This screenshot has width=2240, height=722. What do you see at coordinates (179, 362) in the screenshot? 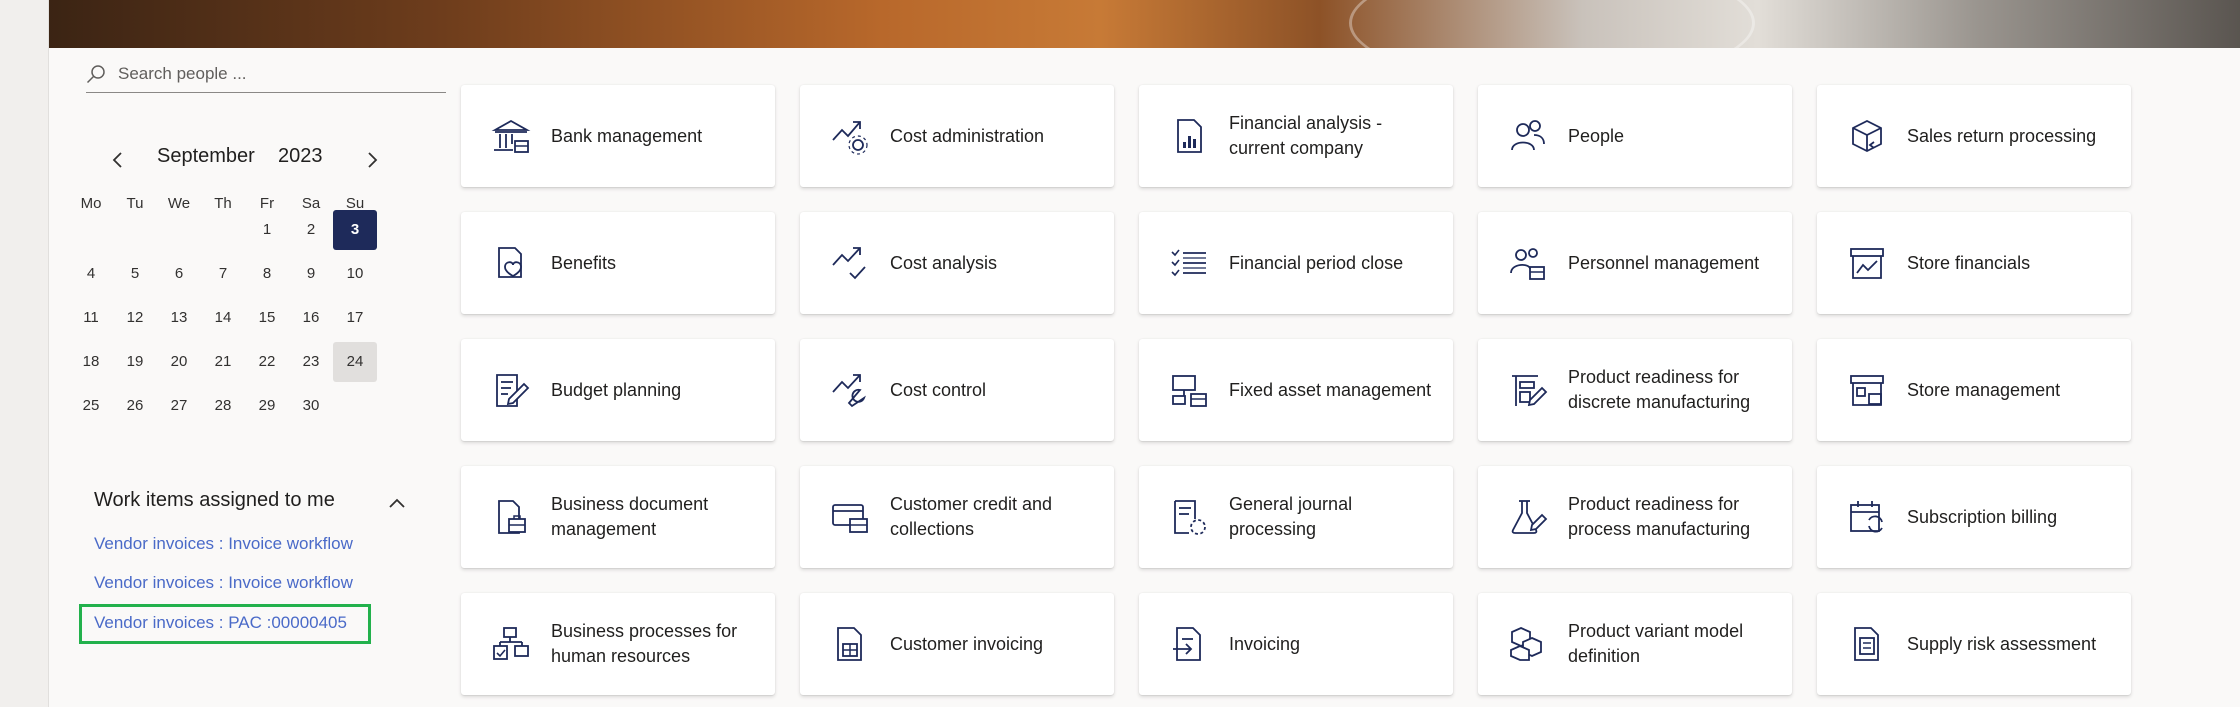
I see `calendar-day: 20` at bounding box center [179, 362].